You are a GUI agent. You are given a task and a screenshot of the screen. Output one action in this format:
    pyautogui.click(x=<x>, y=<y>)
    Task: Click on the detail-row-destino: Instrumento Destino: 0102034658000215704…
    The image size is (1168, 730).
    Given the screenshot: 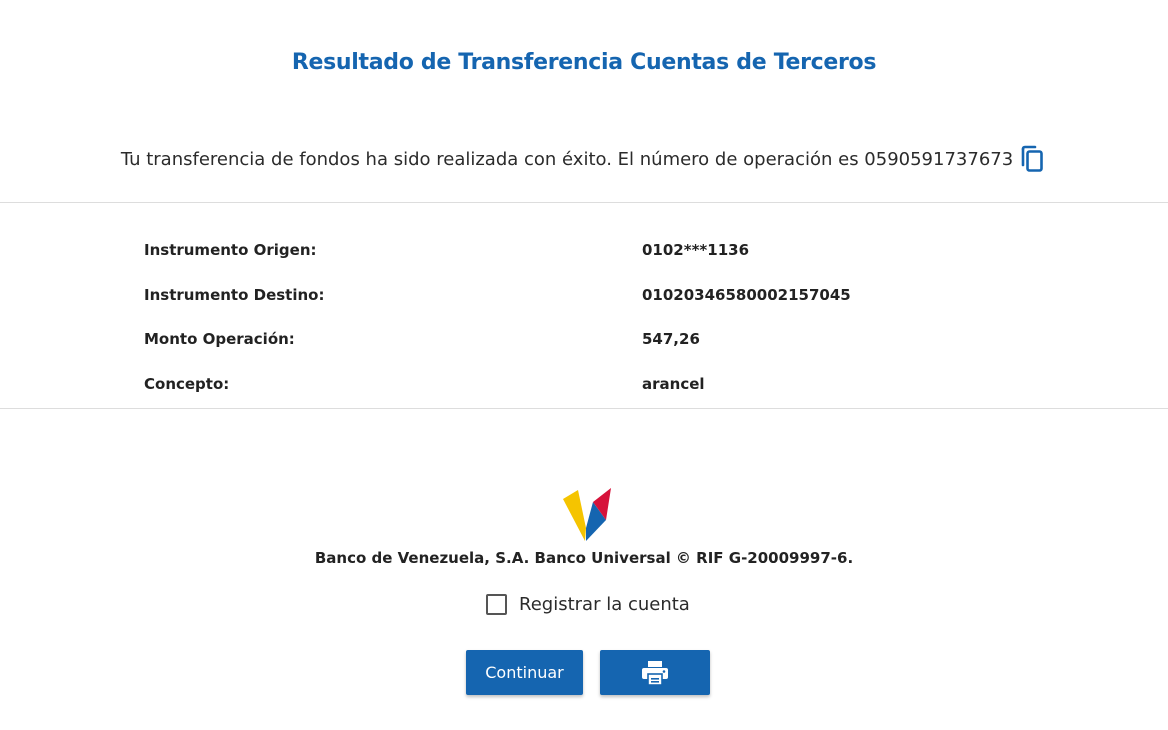 What is the action you would take?
    pyautogui.click(x=594, y=295)
    